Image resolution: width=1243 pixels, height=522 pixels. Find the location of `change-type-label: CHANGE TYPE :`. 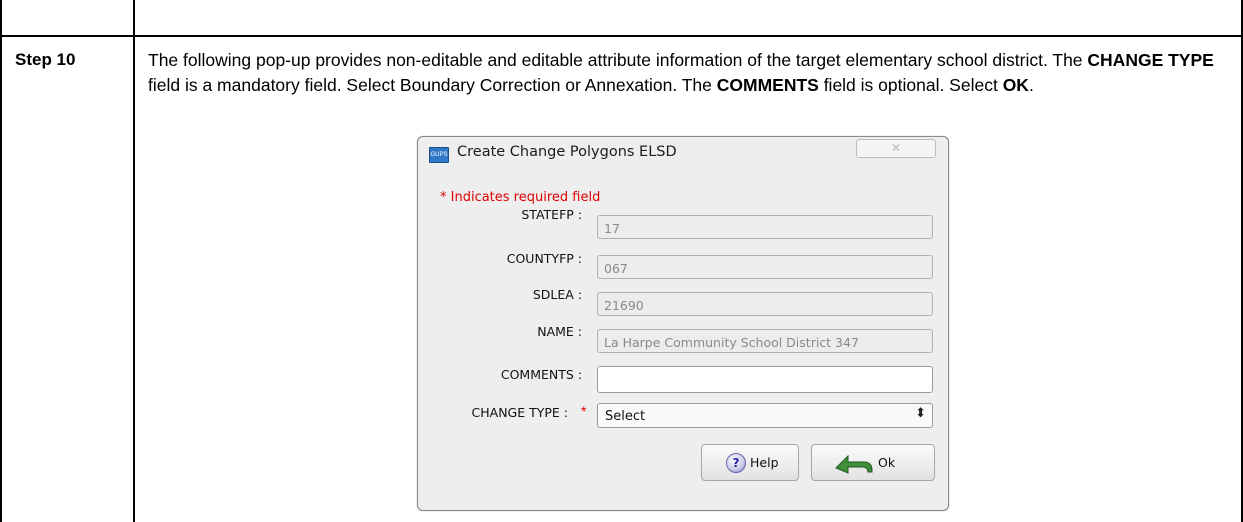

change-type-label: CHANGE TYPE : is located at coordinates (519, 412).